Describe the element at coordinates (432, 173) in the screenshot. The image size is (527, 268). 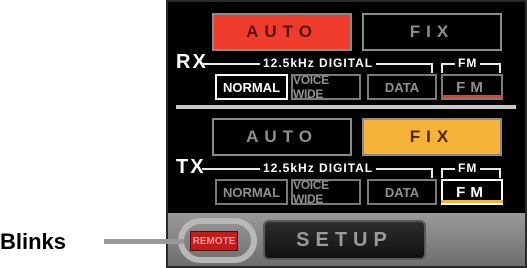
I see `tx-digital-bracket-end` at that location.